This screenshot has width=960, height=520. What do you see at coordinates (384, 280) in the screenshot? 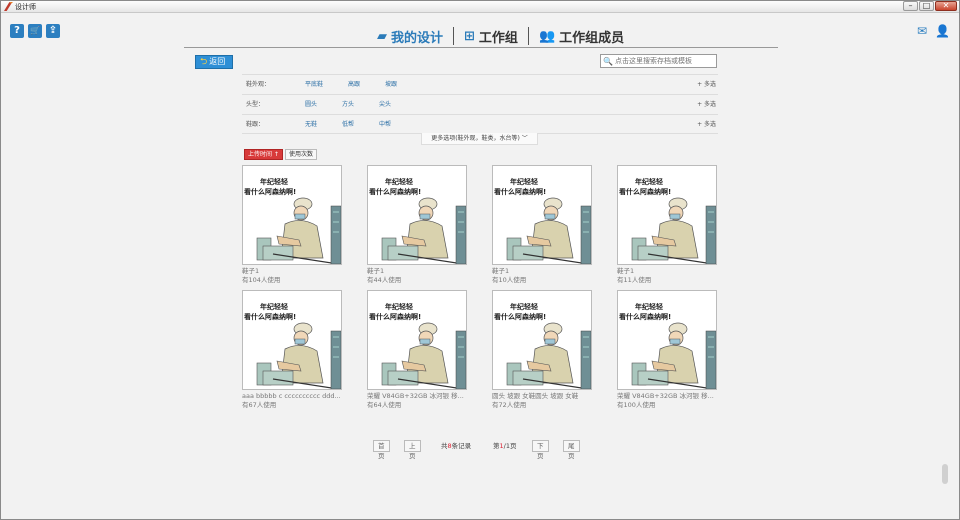
I see `usage-count: 有44人使用` at bounding box center [384, 280].